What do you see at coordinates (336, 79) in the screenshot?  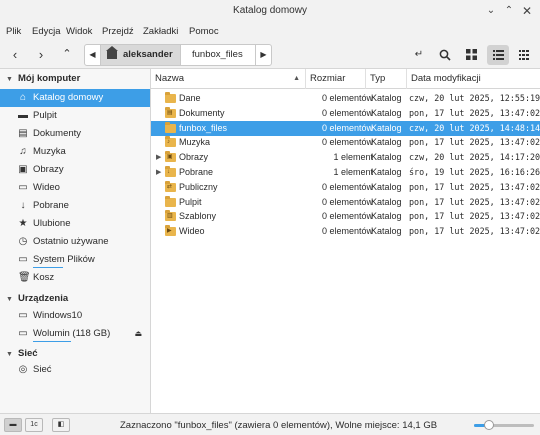 I see `column-size: Rozmiar` at bounding box center [336, 79].